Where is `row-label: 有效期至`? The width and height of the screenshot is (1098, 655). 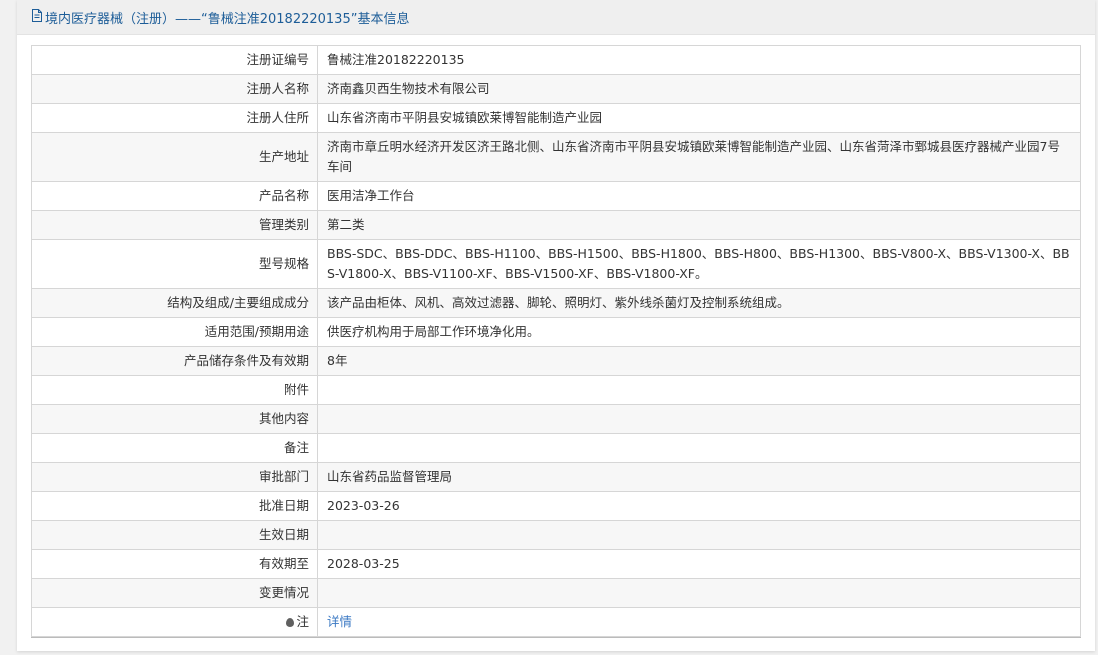 row-label: 有效期至 is located at coordinates (174, 564).